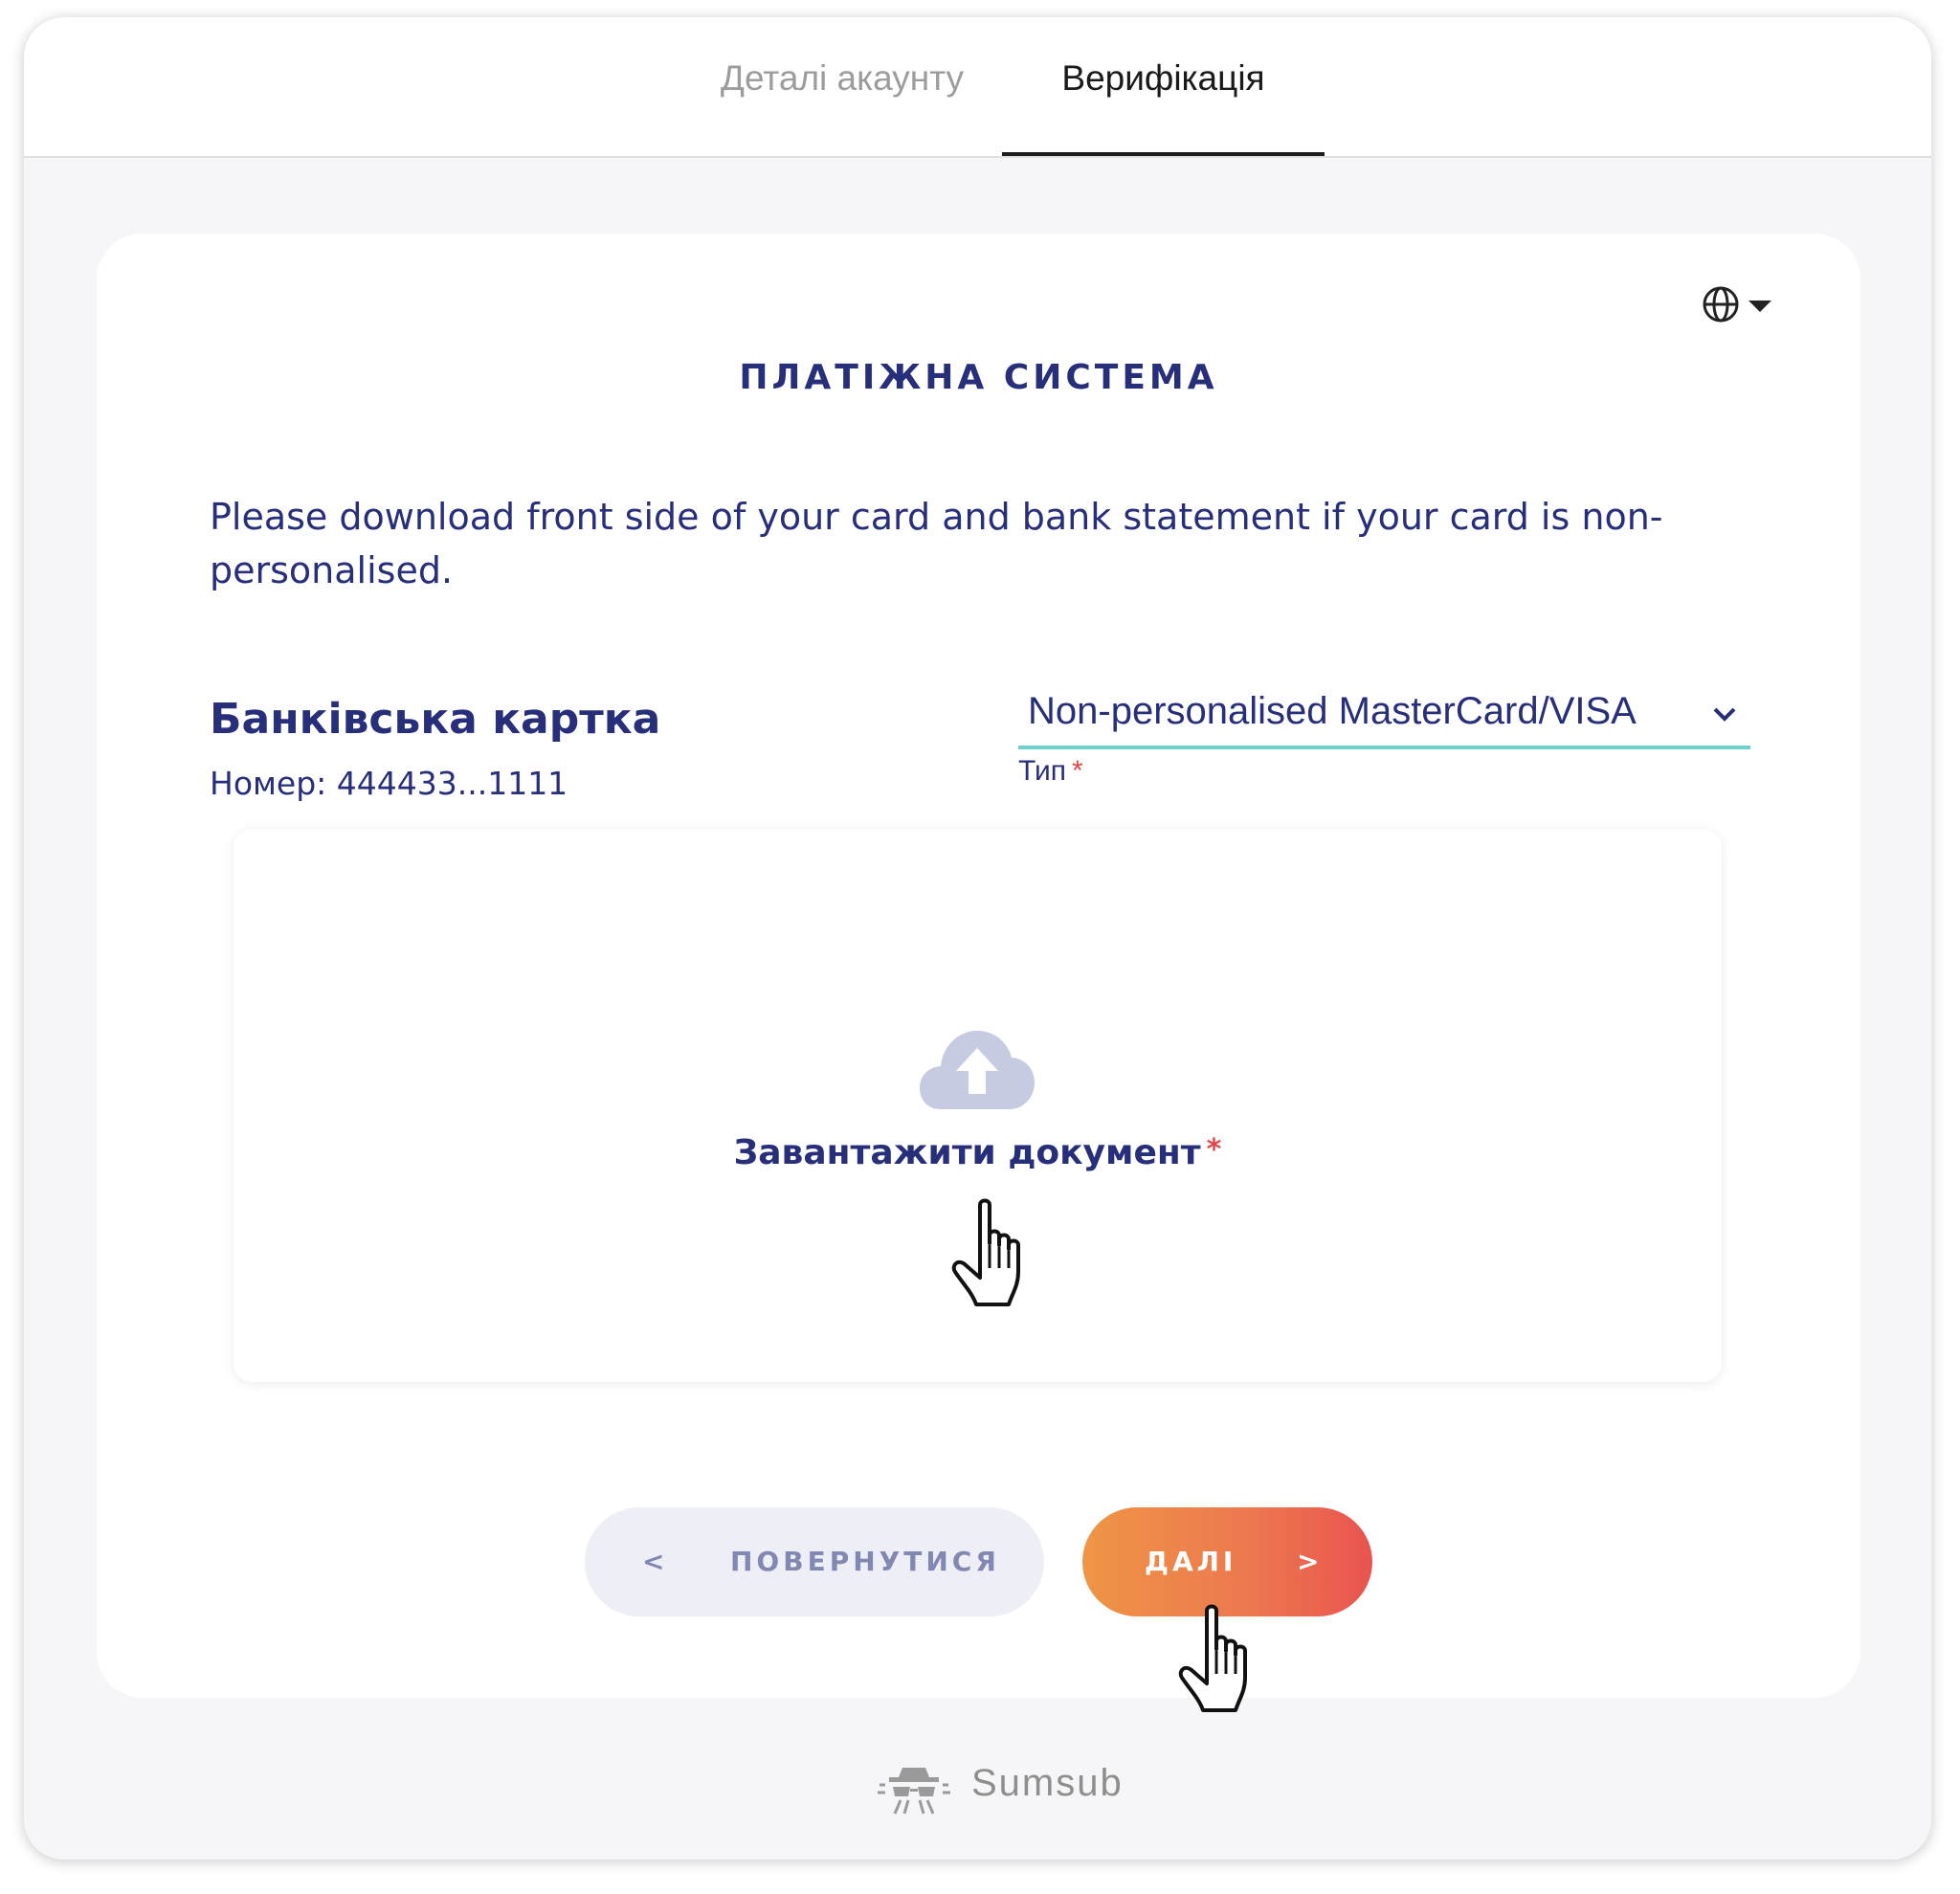 Image resolution: width=1960 pixels, height=1894 pixels. What do you see at coordinates (1308, 1561) in the screenshot?
I see `chevron-right-icon: >` at bounding box center [1308, 1561].